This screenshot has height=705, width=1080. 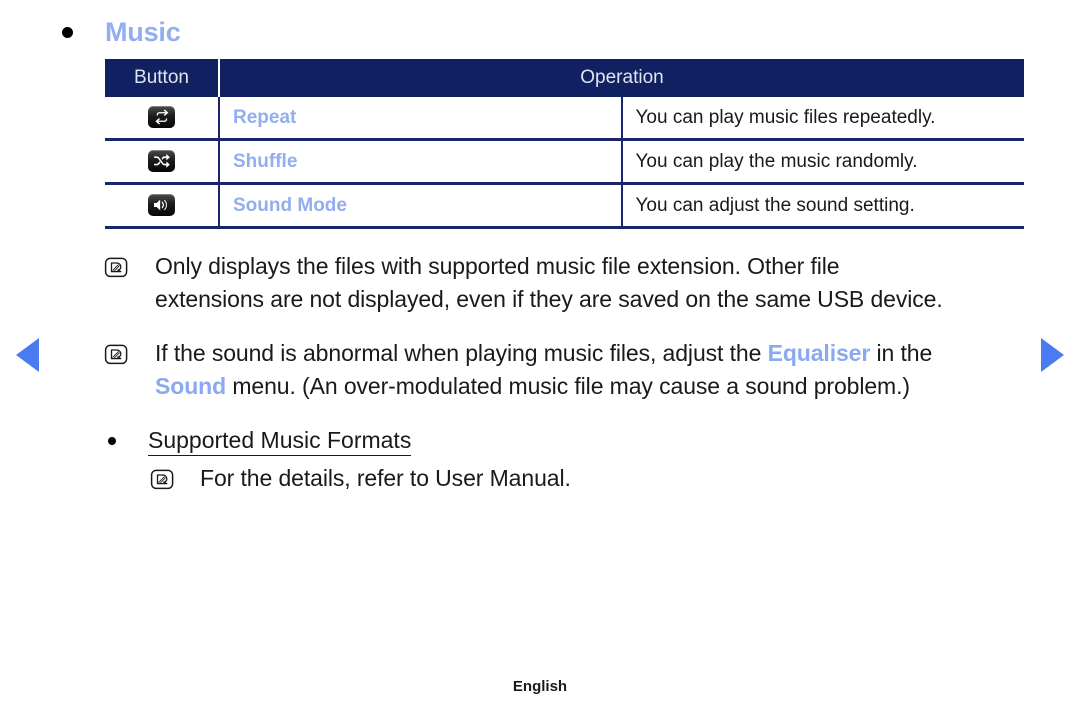 I want to click on table-row: Shuffle You can play the music randomly., so click(x=564, y=162).